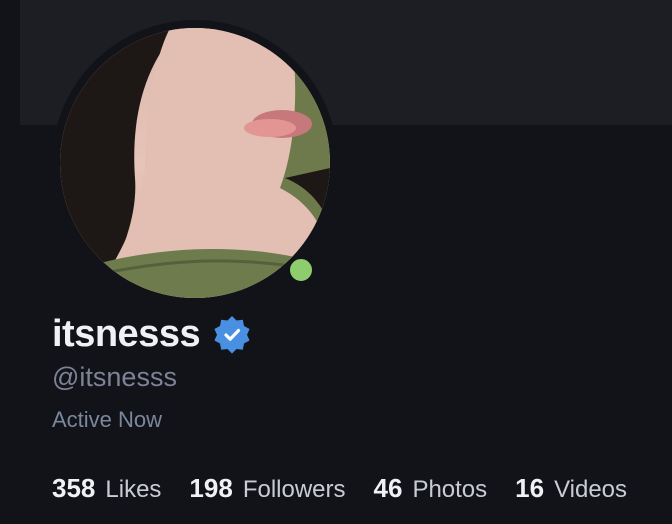  Describe the element at coordinates (301, 270) in the screenshot. I see `online-status-icon` at that location.